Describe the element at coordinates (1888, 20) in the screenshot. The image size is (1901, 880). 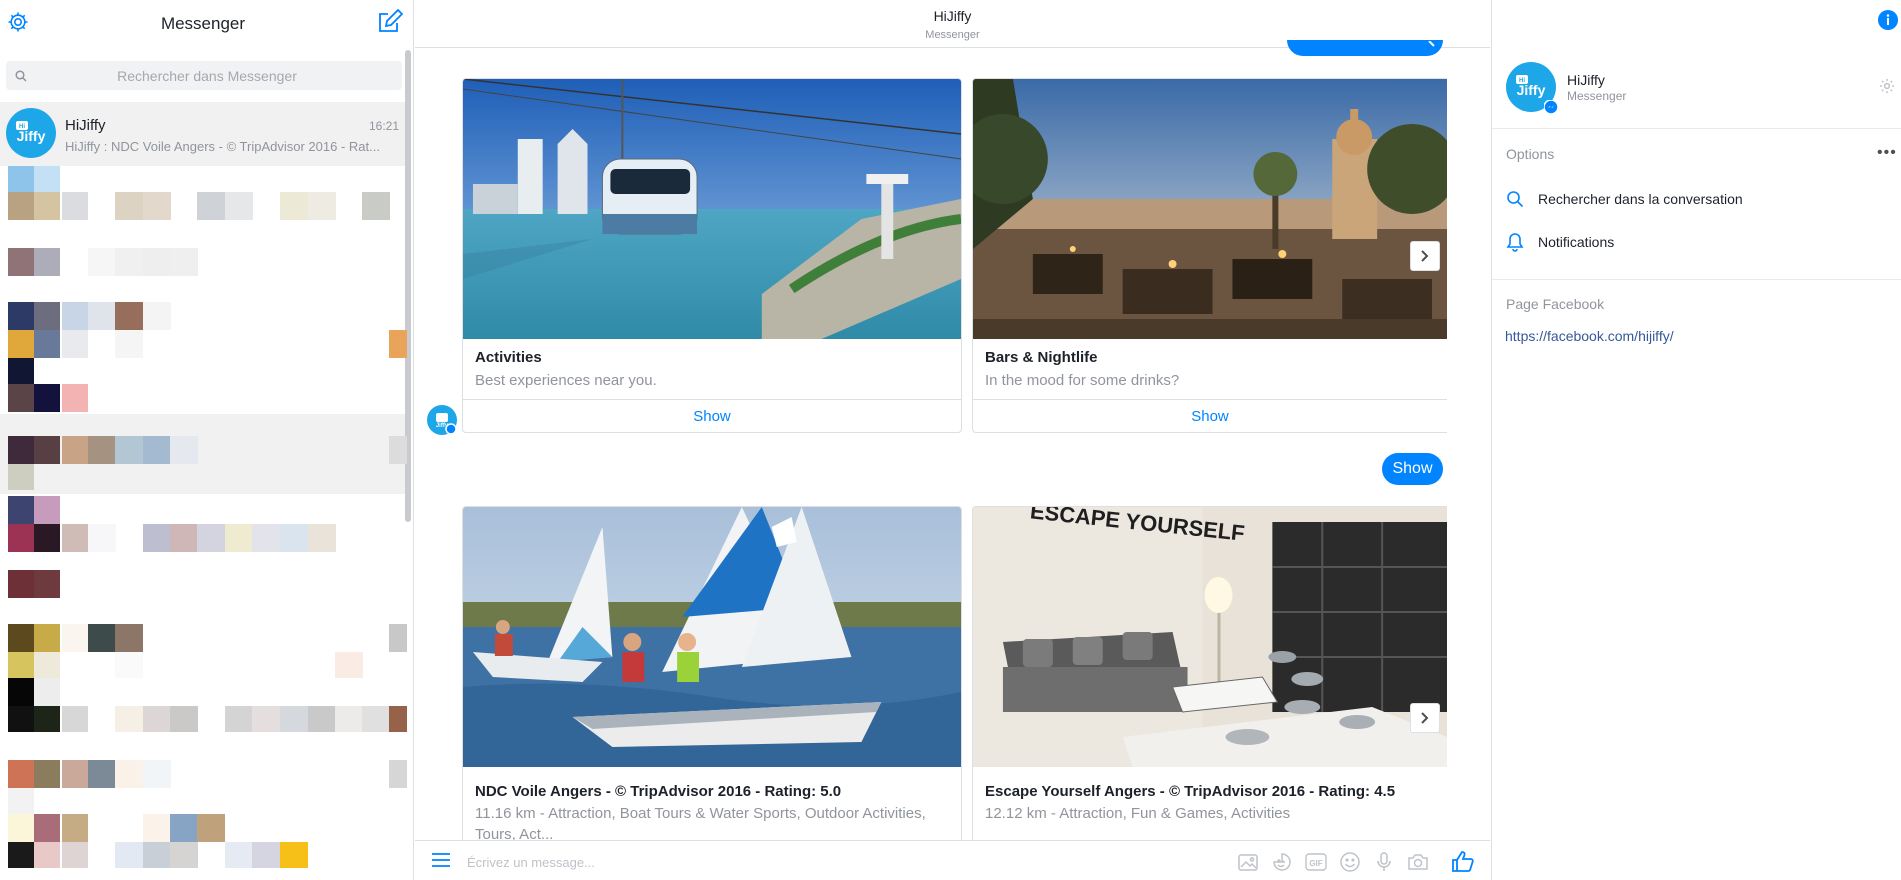
I see `info-icon` at that location.